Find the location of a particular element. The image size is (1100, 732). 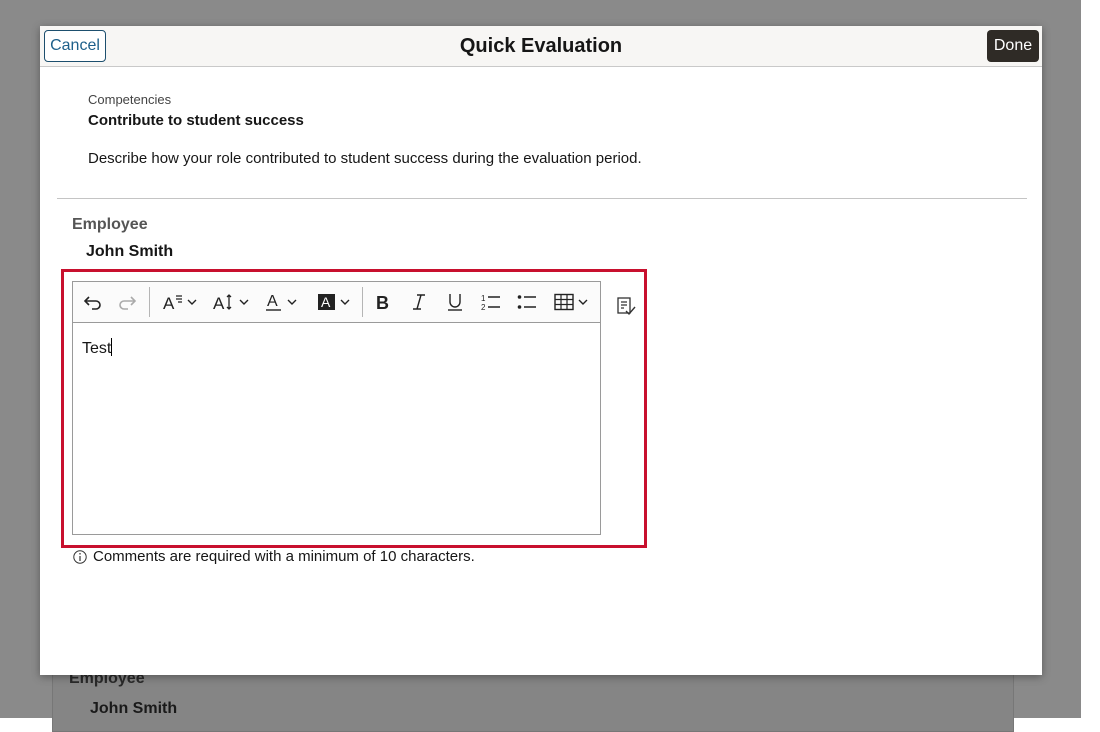

editor-content: Test is located at coordinates (97, 347).